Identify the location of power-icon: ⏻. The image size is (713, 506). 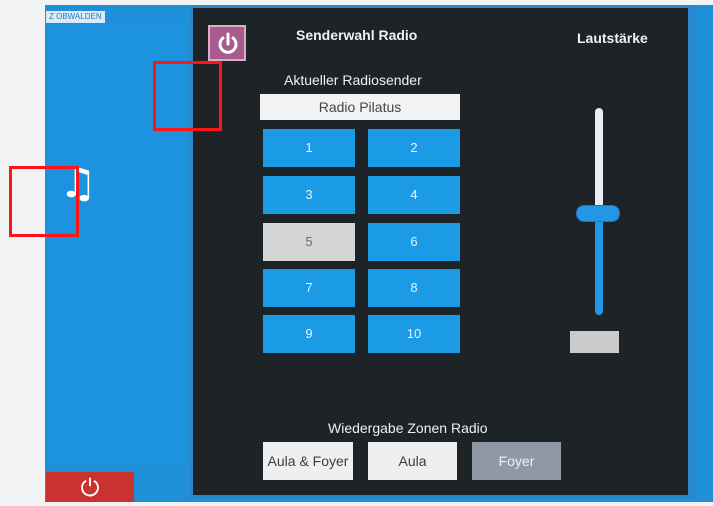
(90, 487).